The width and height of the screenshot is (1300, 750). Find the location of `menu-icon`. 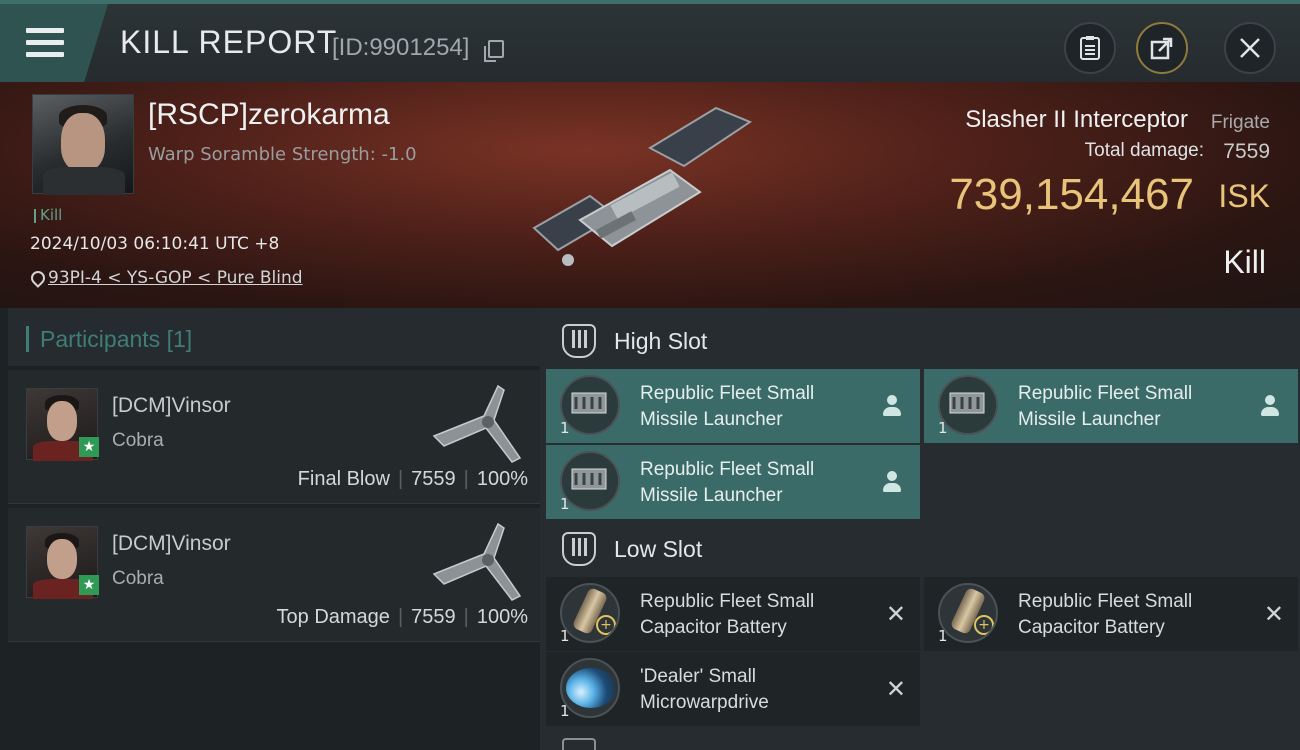

menu-icon is located at coordinates (45, 43).